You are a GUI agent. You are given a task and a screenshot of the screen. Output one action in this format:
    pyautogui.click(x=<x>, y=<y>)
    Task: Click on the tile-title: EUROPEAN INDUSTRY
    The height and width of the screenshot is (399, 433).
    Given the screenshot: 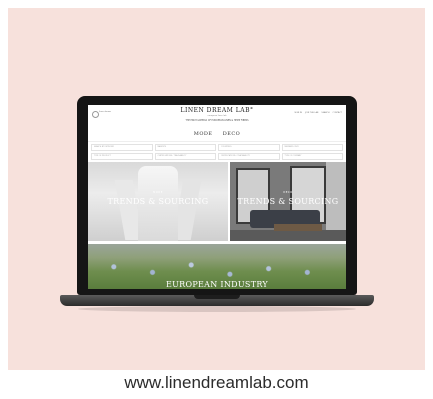 What is the action you would take?
    pyautogui.click(x=217, y=284)
    